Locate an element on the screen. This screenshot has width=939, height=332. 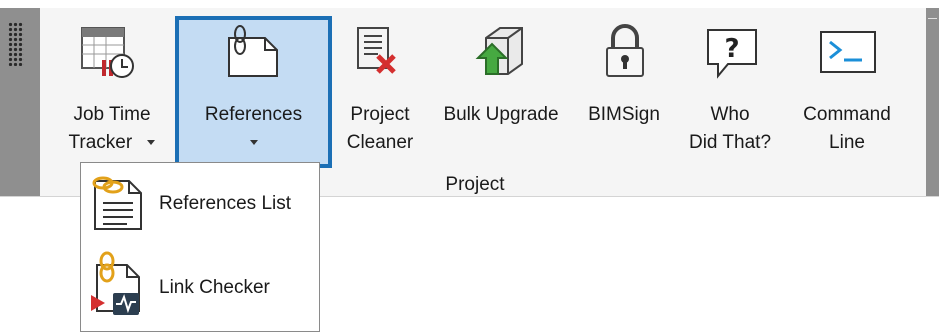
command-line-label-1: Command is located at coordinates (847, 114).